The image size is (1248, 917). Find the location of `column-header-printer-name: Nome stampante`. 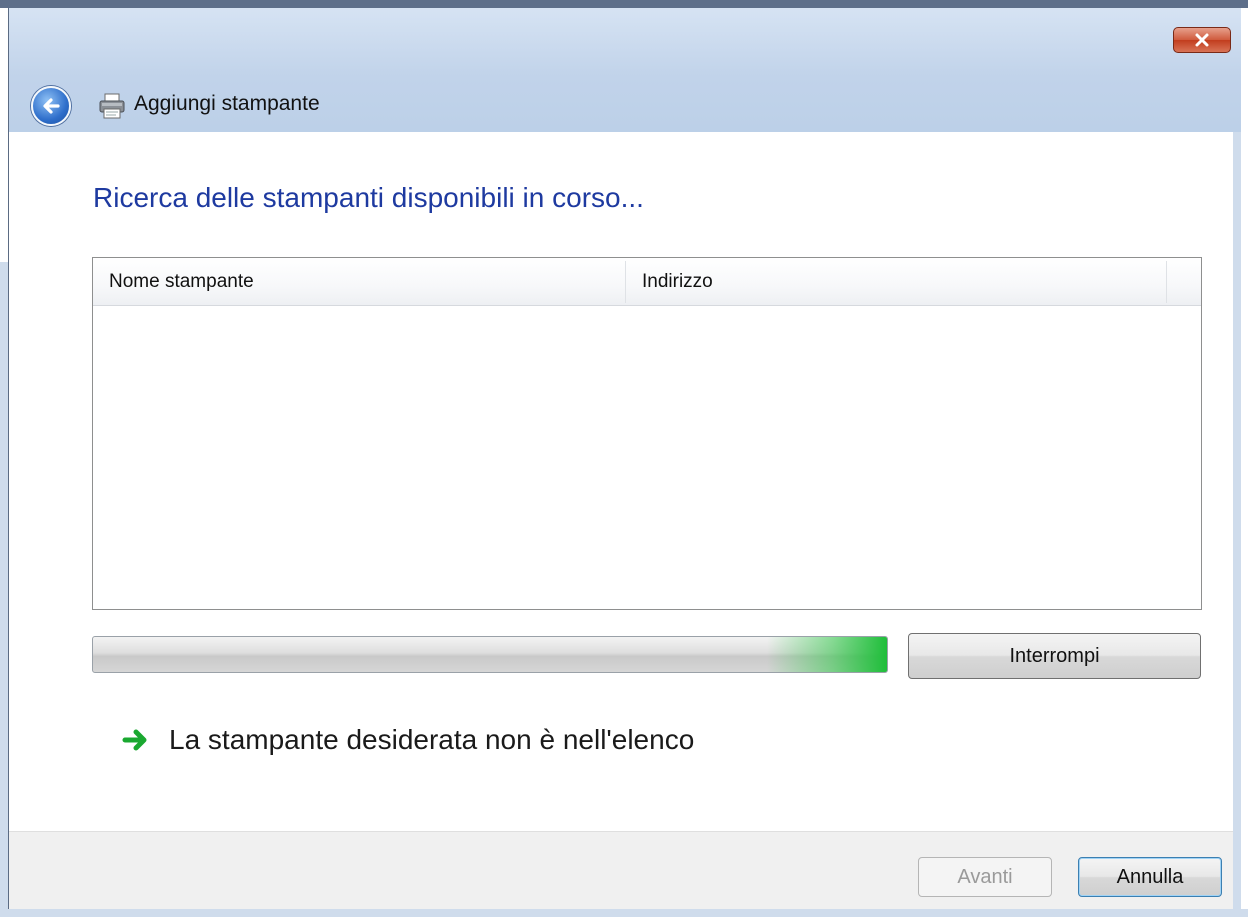

column-header-printer-name: Nome stampante is located at coordinates (359, 281).